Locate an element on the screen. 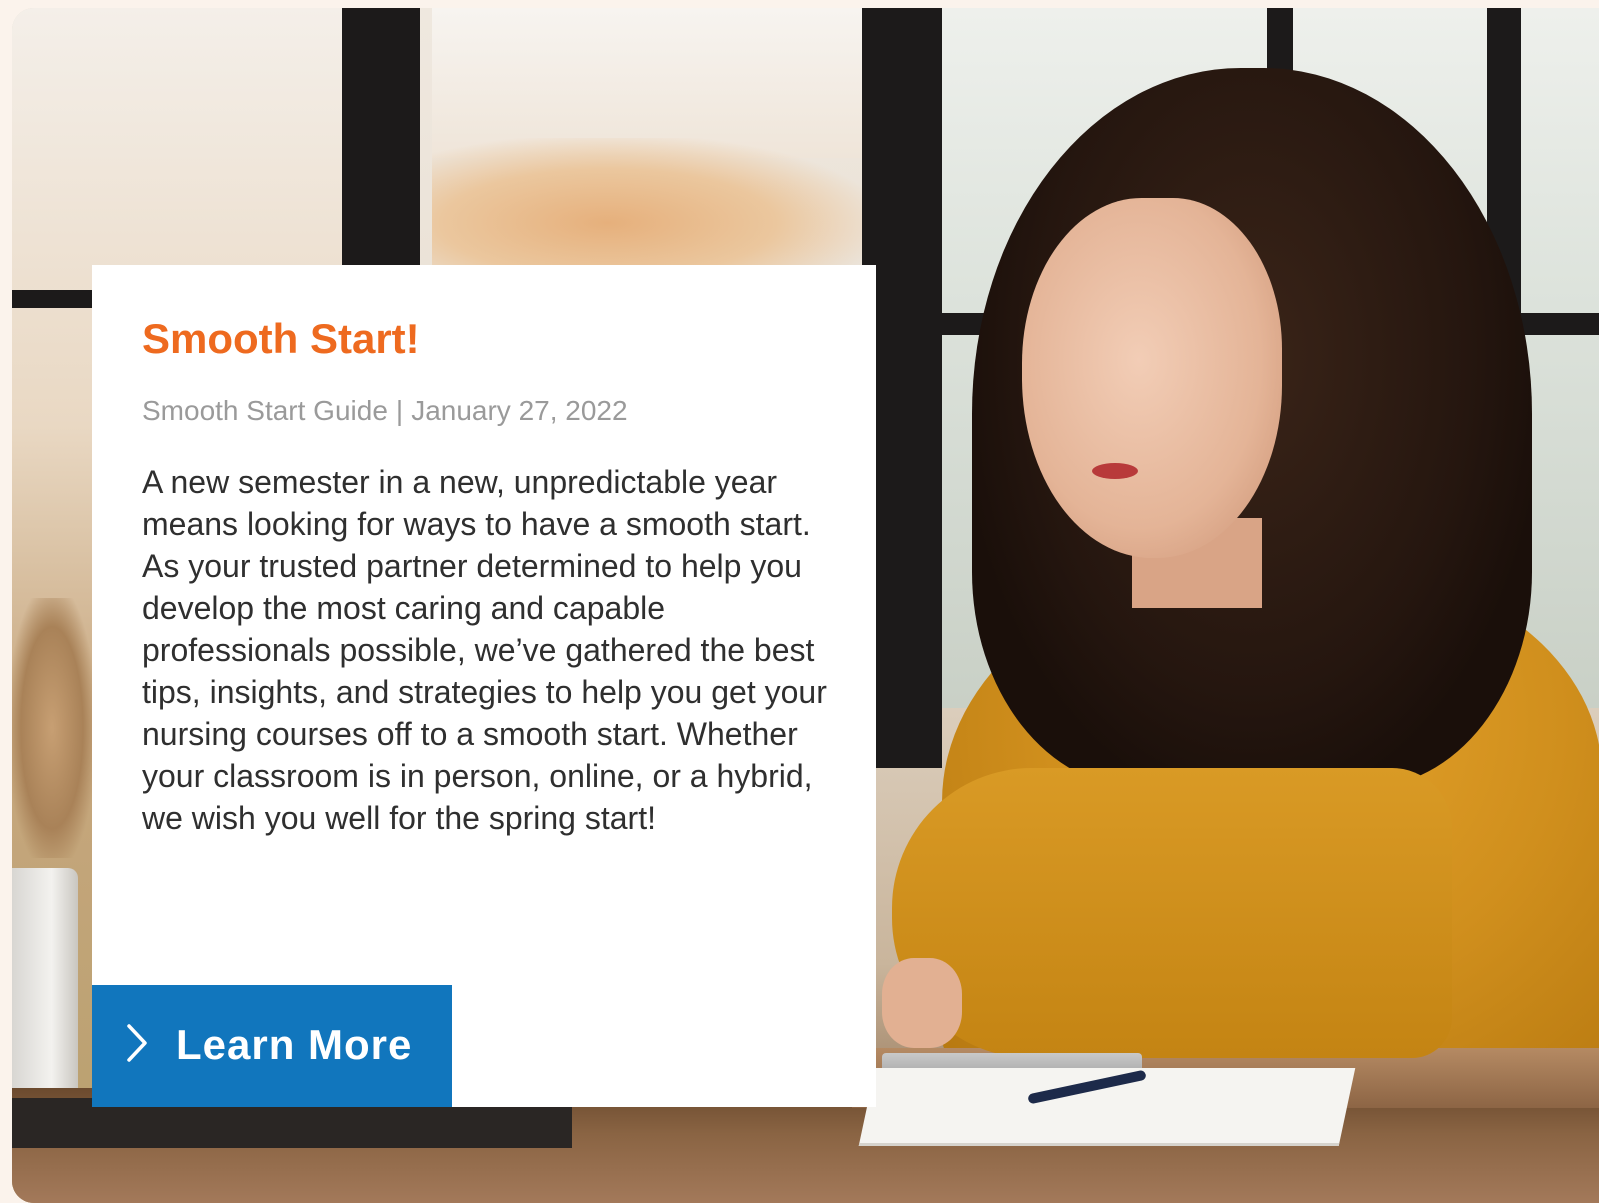 The height and width of the screenshot is (1203, 1599). photo-woman-arm is located at coordinates (1172, 913).